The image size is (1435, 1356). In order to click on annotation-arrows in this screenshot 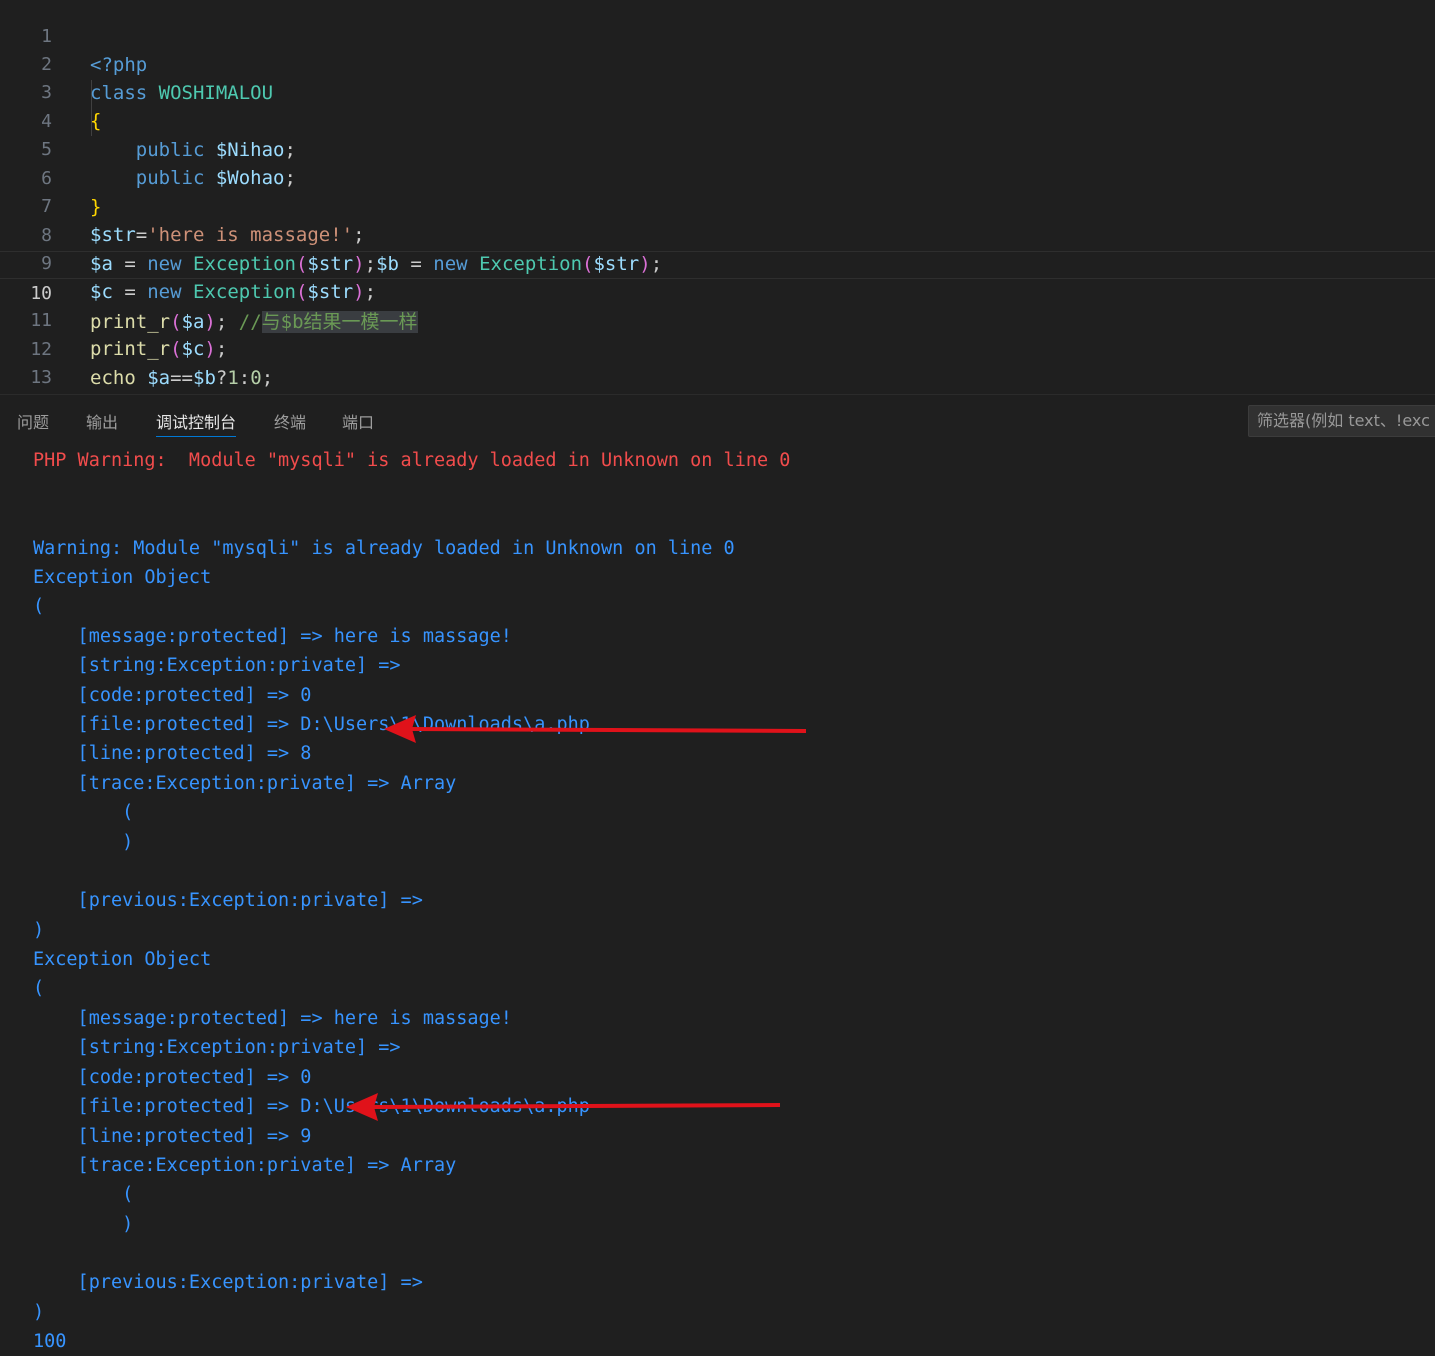, I will do `click(576, 918)`.